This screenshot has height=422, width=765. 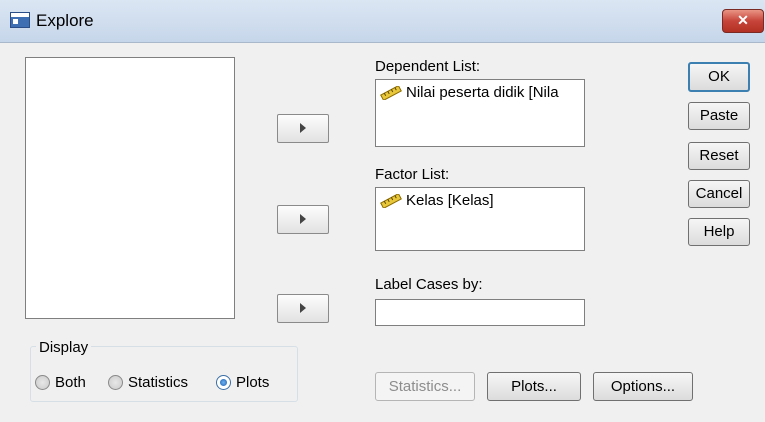 I want to click on radio-statistics-label: Statistics, so click(x=158, y=382).